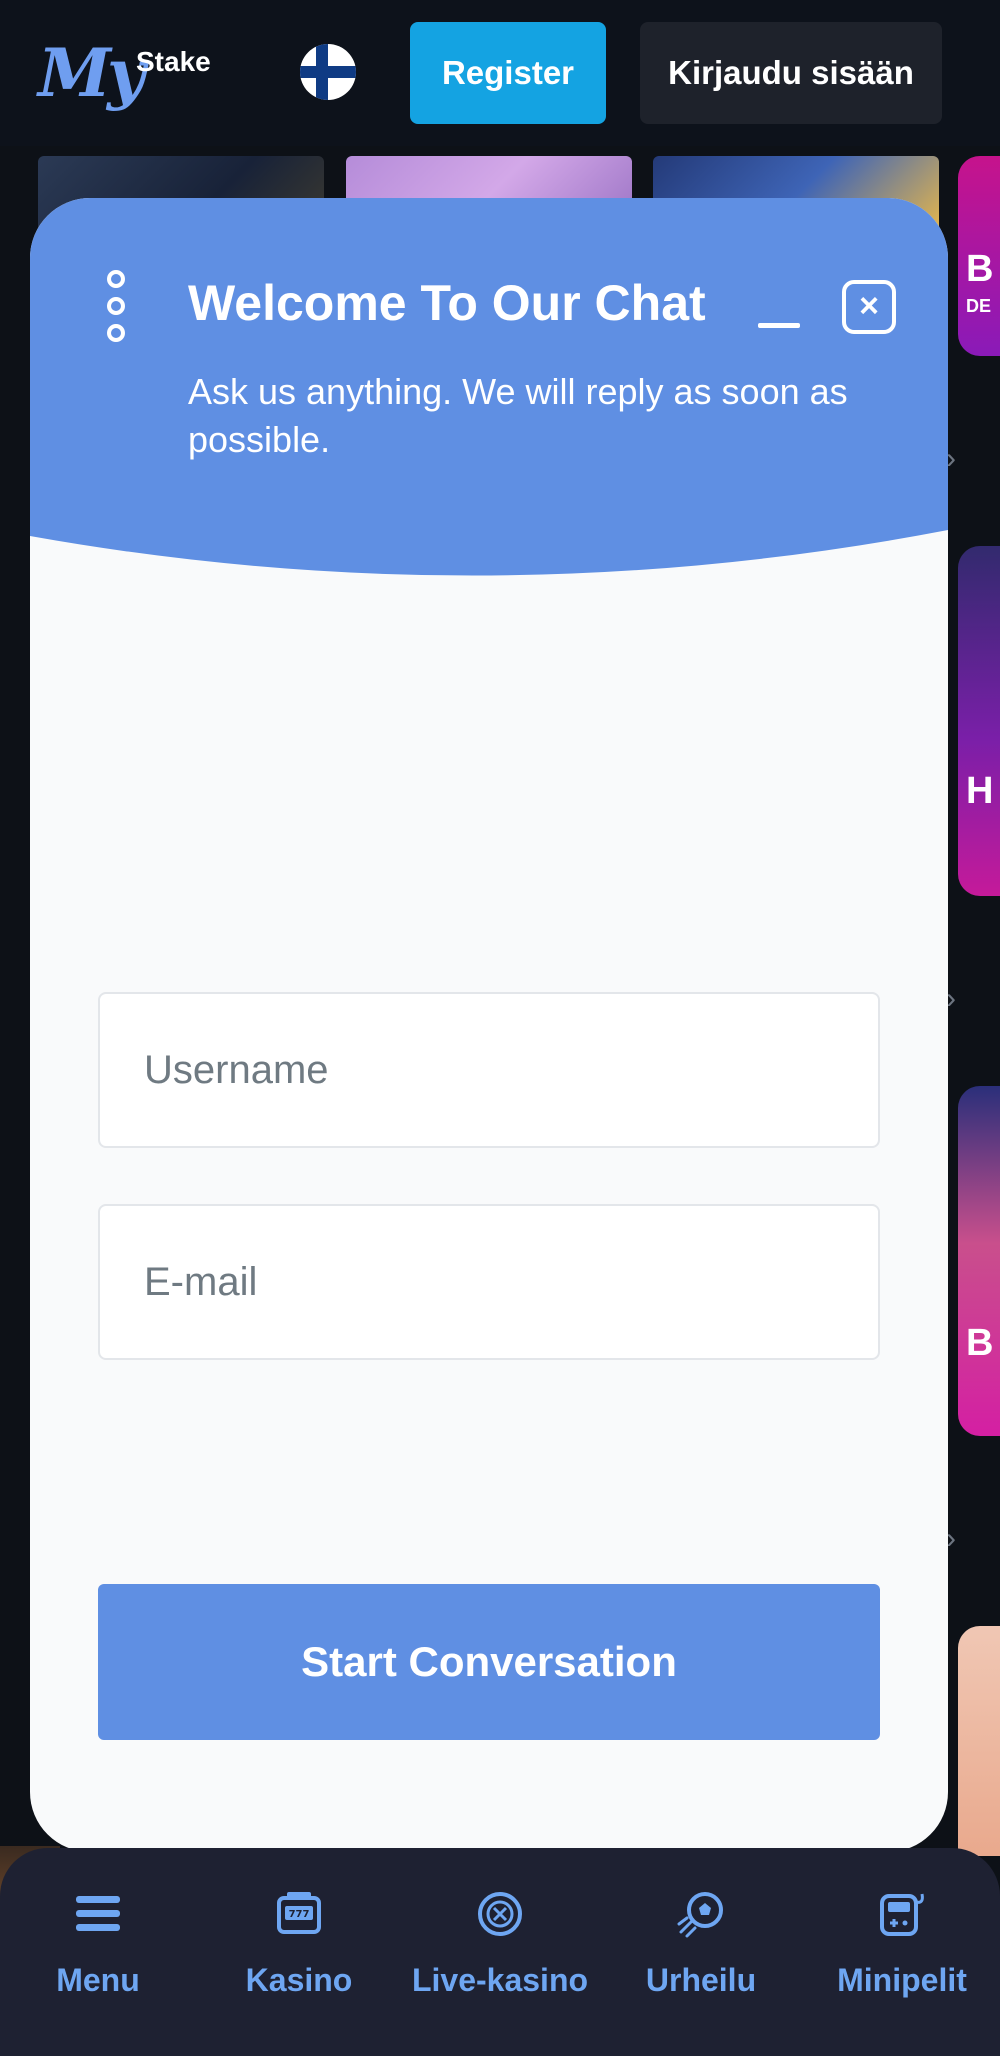  I want to click on promo-card: B DE, so click(979, 256).